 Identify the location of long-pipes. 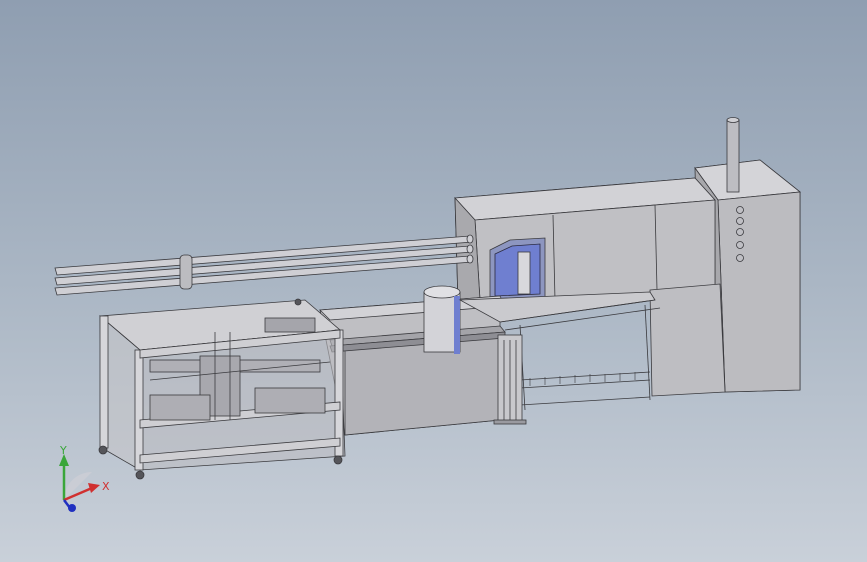
(264, 265).